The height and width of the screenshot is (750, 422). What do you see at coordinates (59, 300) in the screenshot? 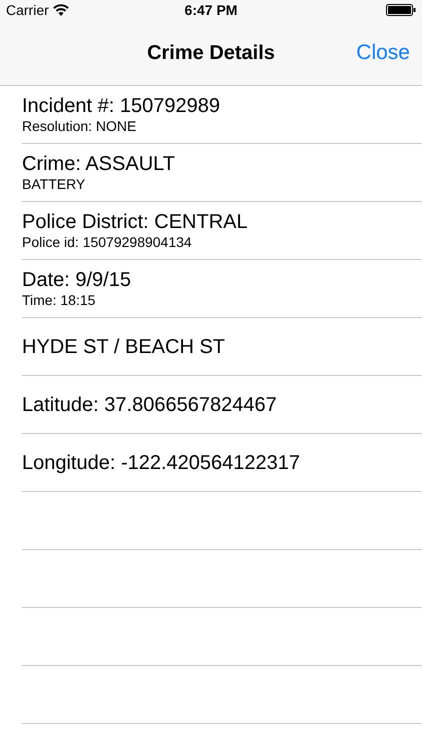
I see `row-subtitle: Time: 18:15` at bounding box center [59, 300].